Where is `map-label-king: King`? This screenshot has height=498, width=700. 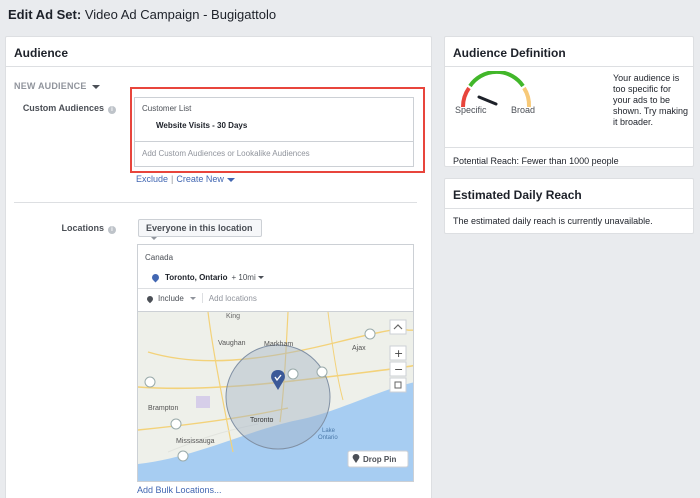
map-label-king: King is located at coordinates (233, 316).